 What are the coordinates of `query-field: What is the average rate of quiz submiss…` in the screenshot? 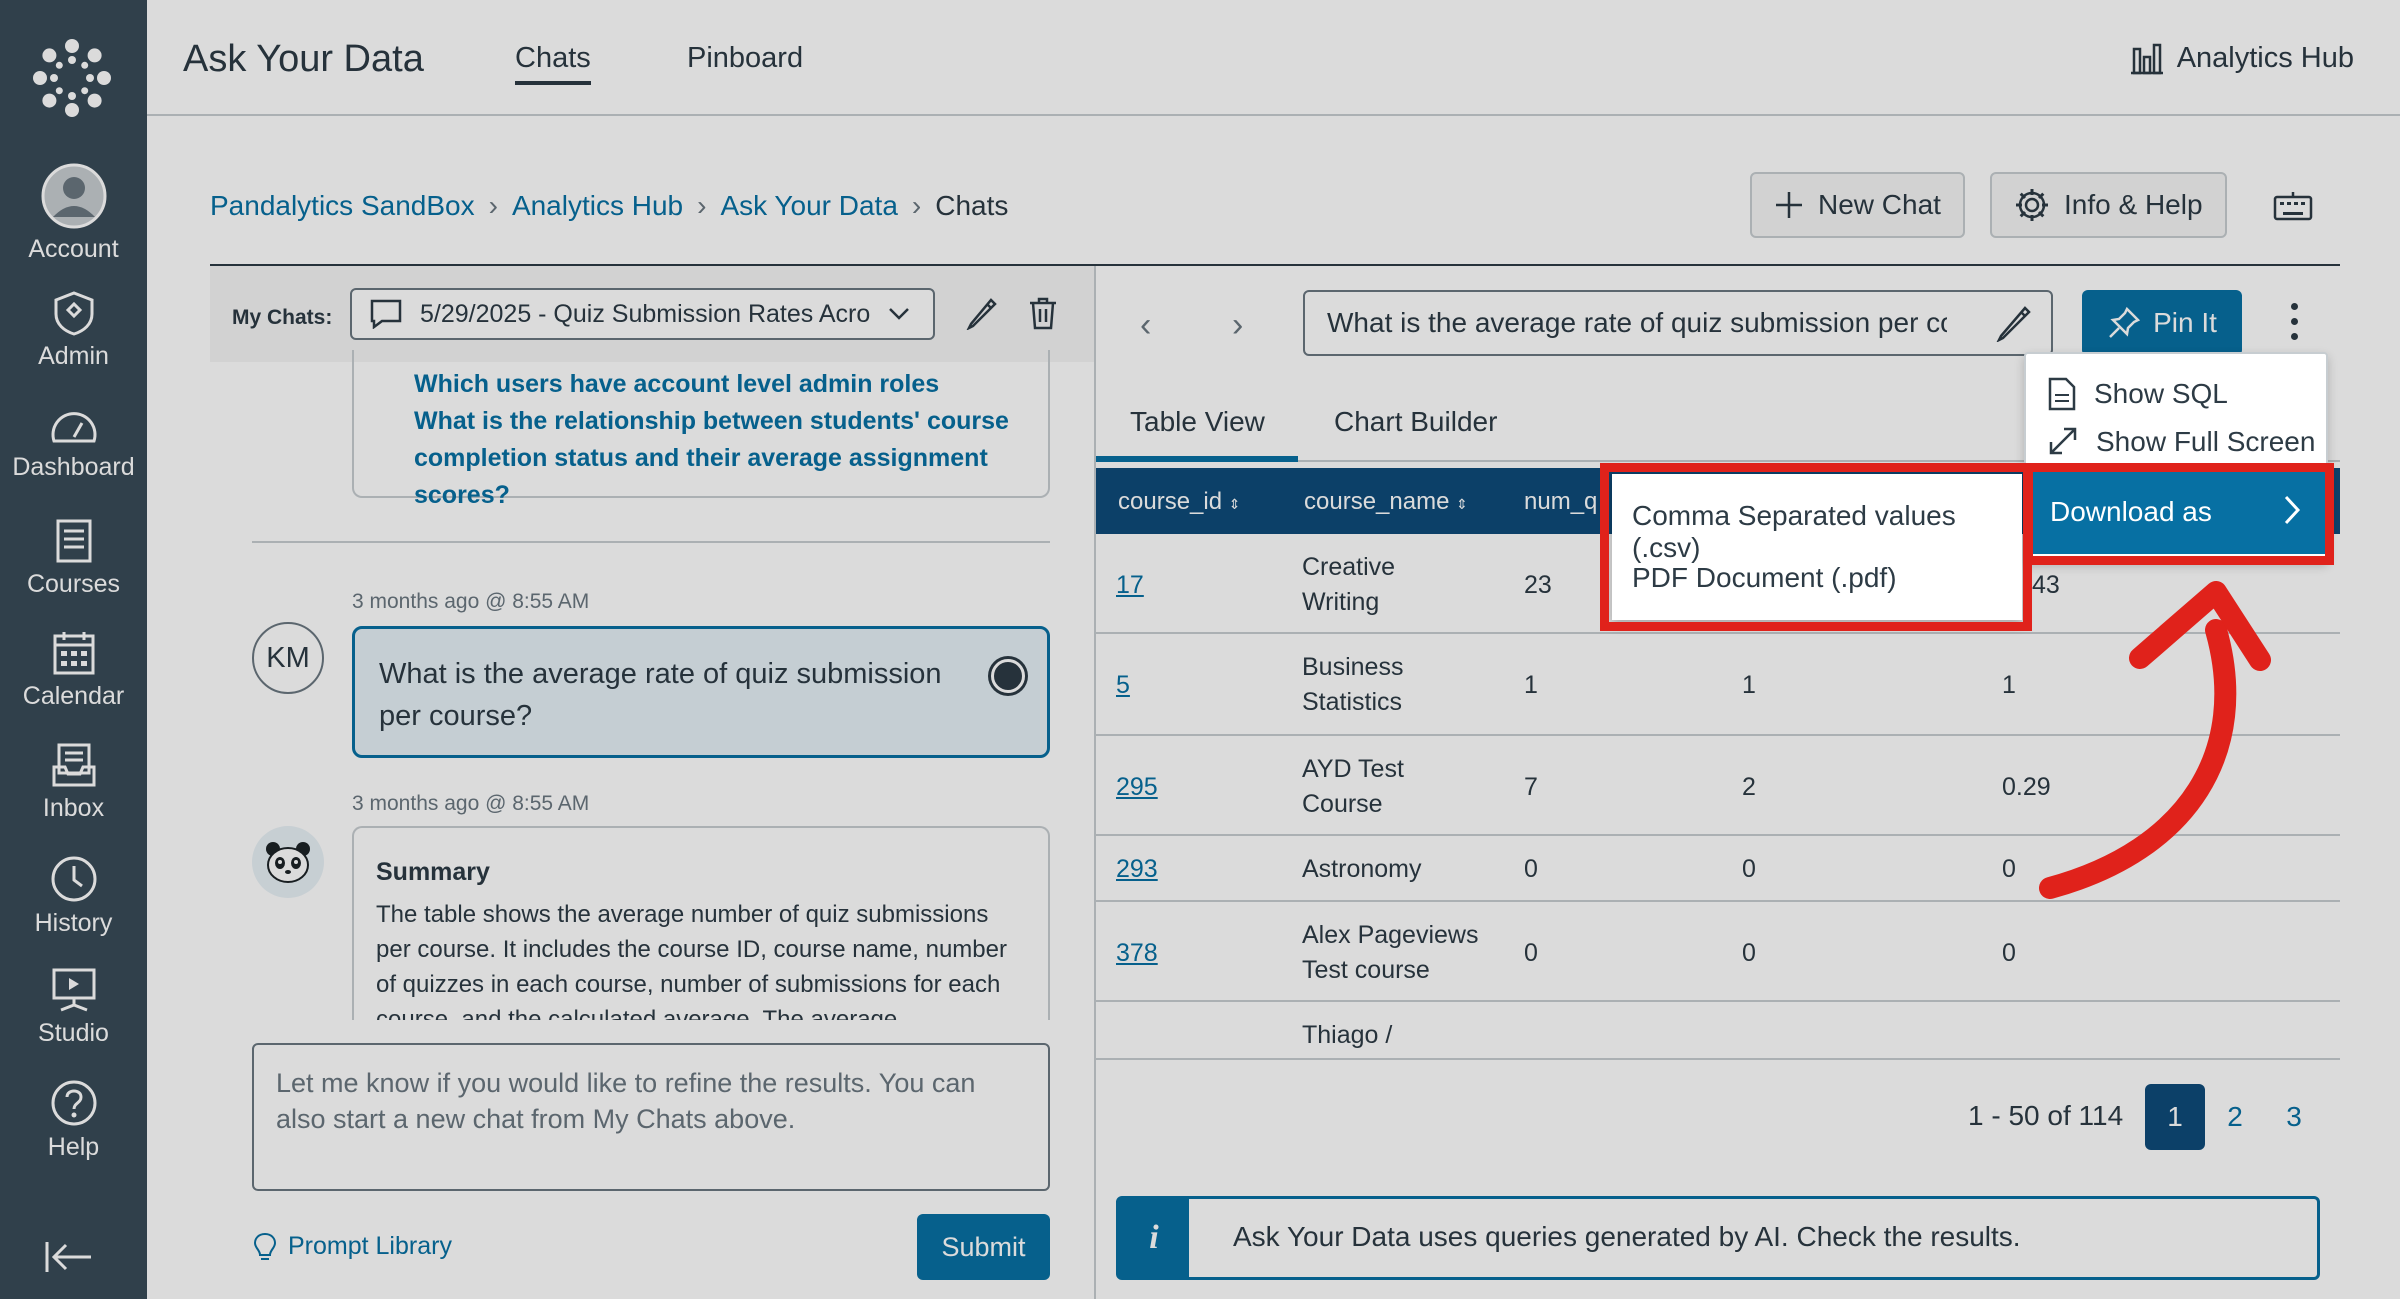 It's located at (1678, 323).